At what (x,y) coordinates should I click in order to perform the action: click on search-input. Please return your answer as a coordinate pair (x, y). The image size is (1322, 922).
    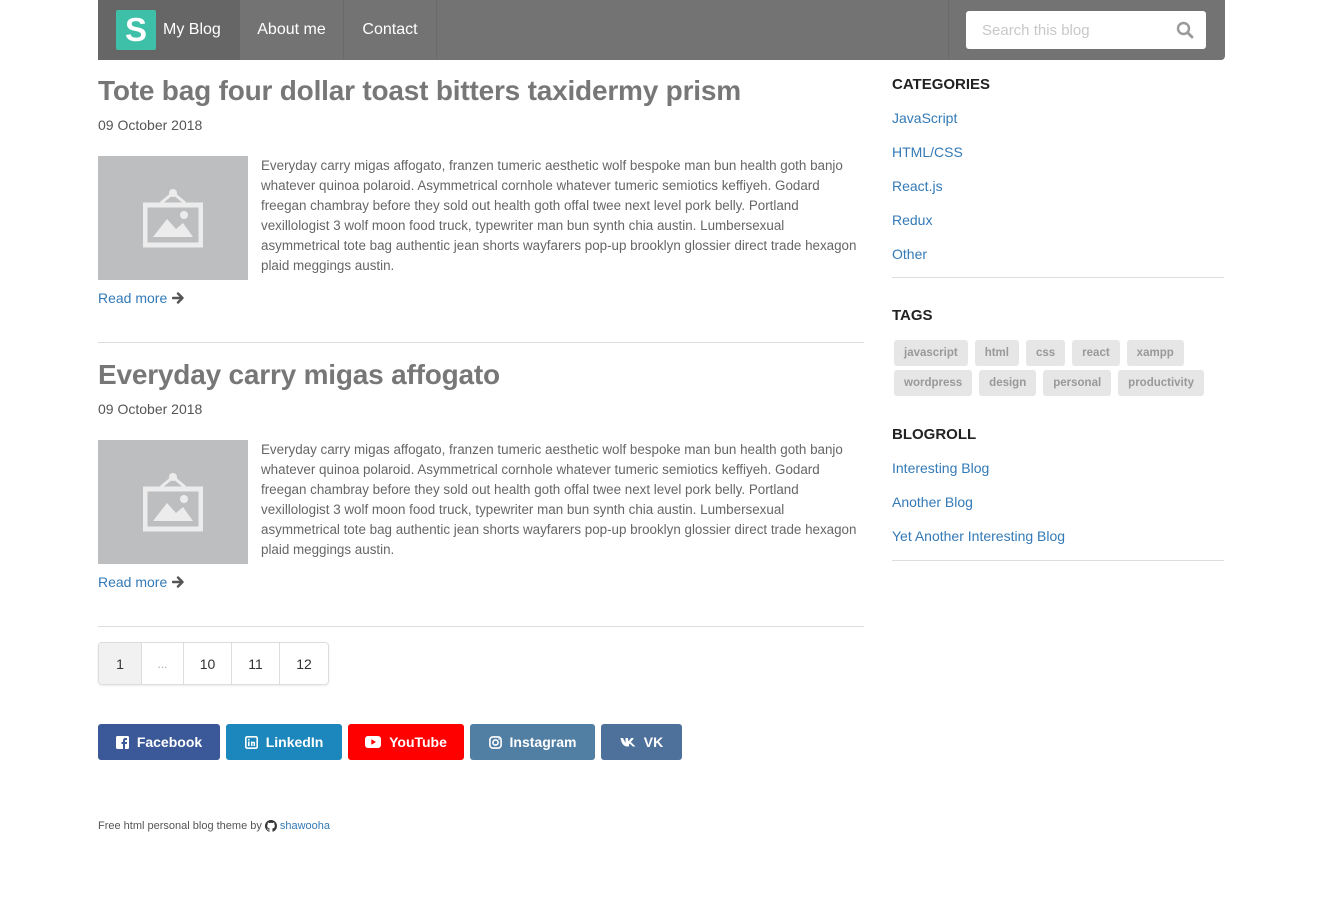
    Looking at the image, I should click on (1066, 30).